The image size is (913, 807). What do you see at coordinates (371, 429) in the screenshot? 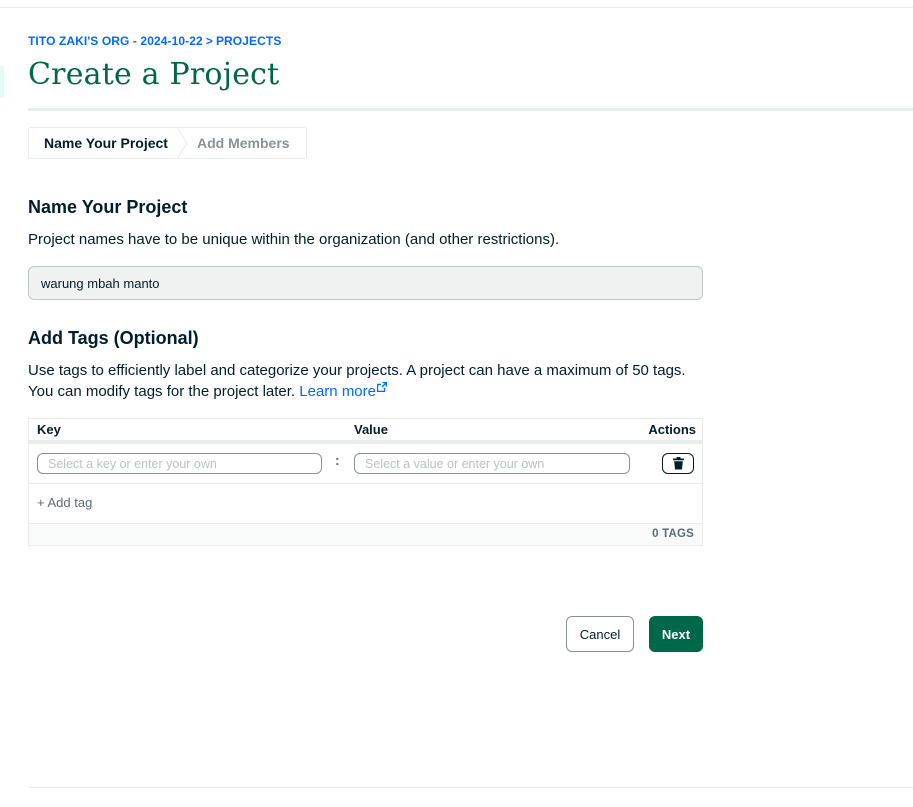
I see `value-column-header: Value` at bounding box center [371, 429].